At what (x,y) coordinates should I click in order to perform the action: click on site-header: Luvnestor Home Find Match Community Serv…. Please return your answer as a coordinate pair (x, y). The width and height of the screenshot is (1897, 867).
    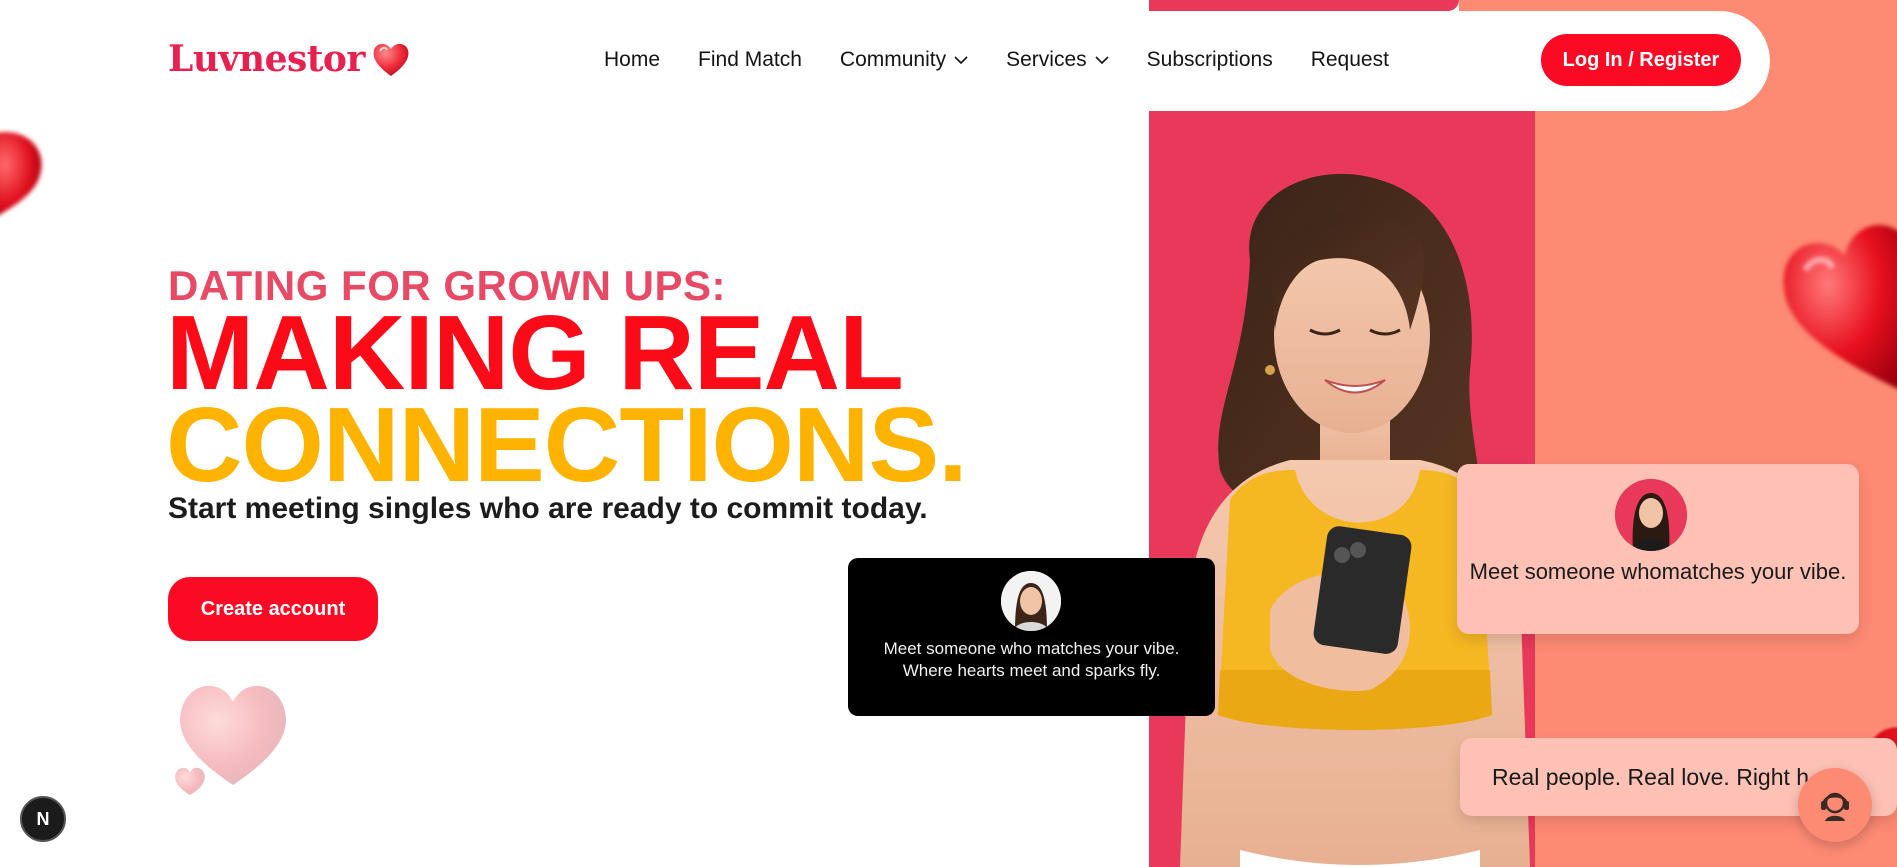
    Looking at the image, I should click on (948, 55).